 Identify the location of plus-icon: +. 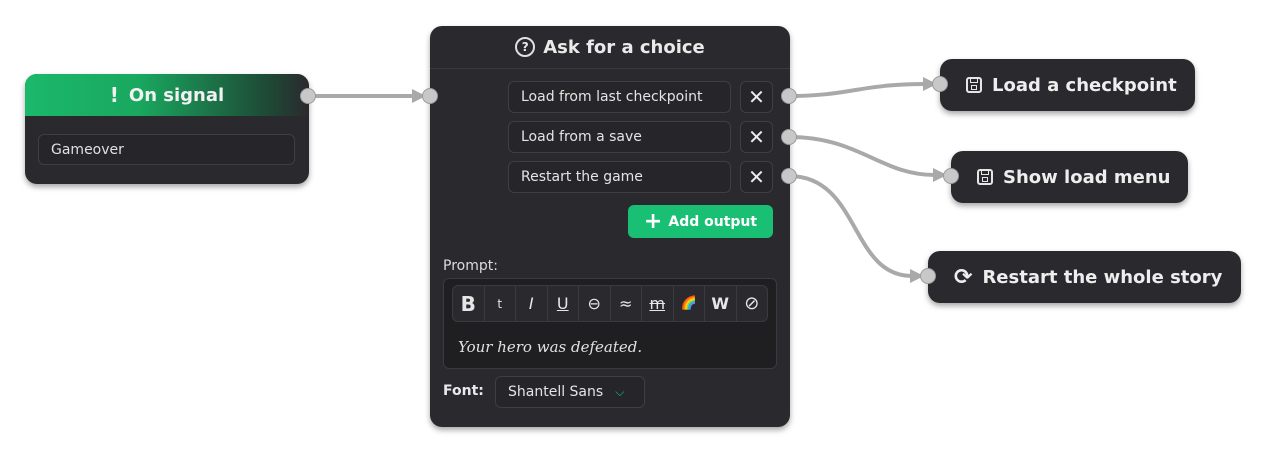
(653, 221).